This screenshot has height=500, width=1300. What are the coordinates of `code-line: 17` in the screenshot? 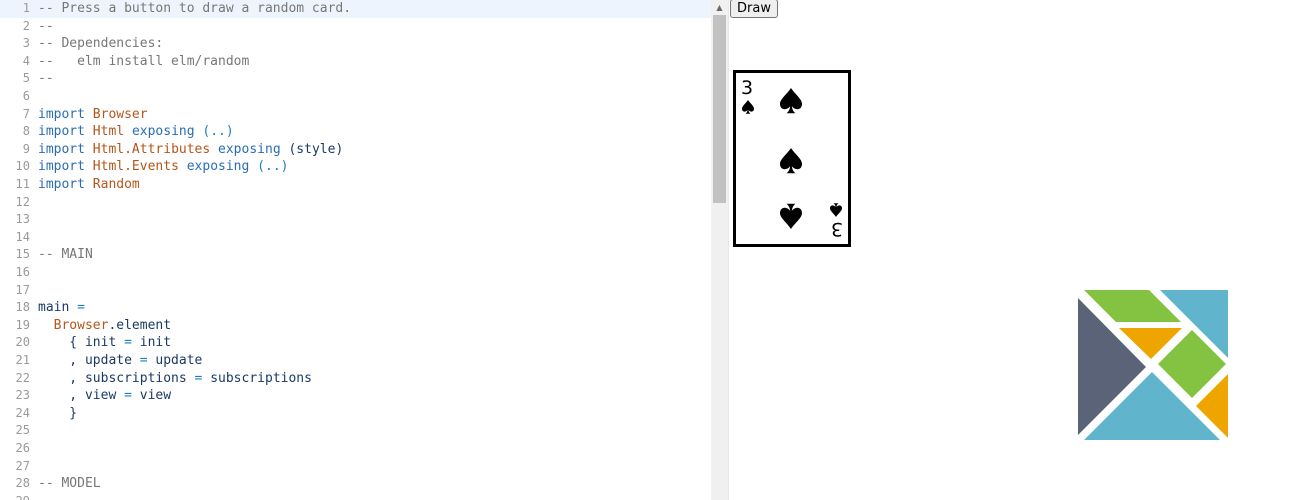 It's located at (355, 291).